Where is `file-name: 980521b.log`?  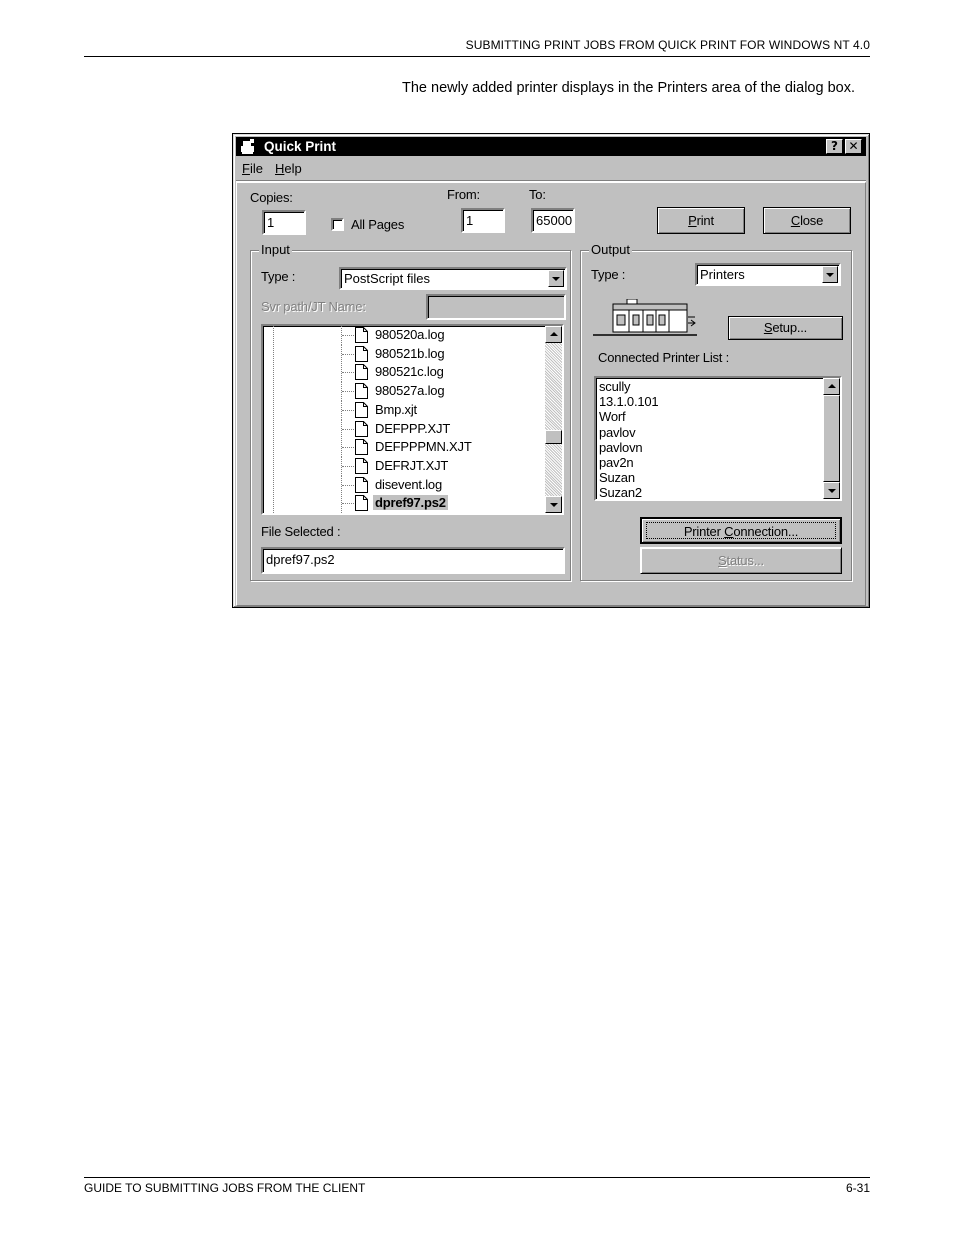 file-name: 980521b.log is located at coordinates (410, 353).